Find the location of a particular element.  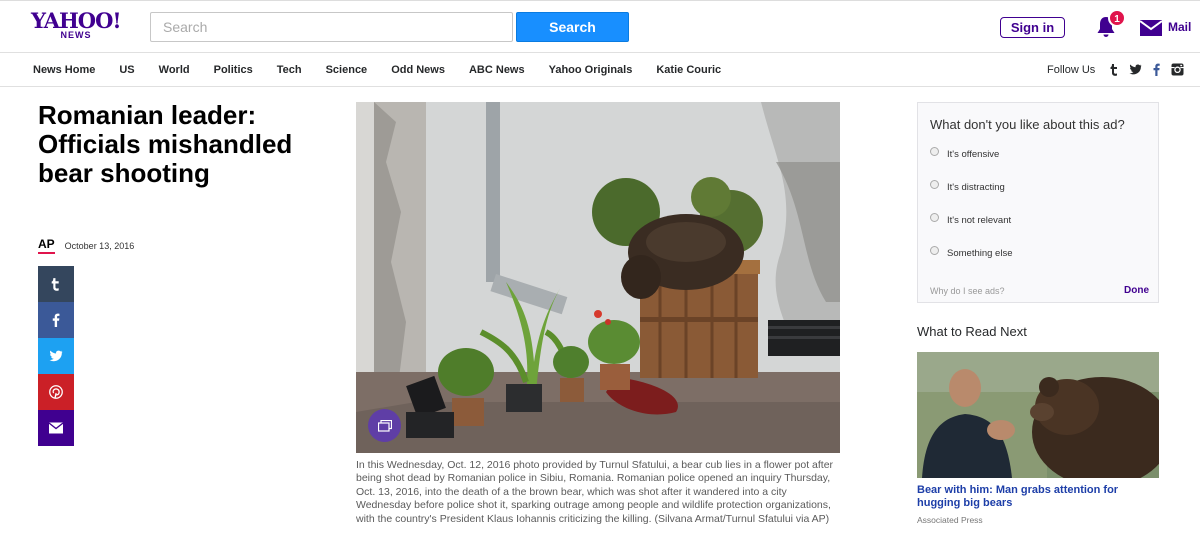

ad-option-label: It's distracting is located at coordinates (976, 187).